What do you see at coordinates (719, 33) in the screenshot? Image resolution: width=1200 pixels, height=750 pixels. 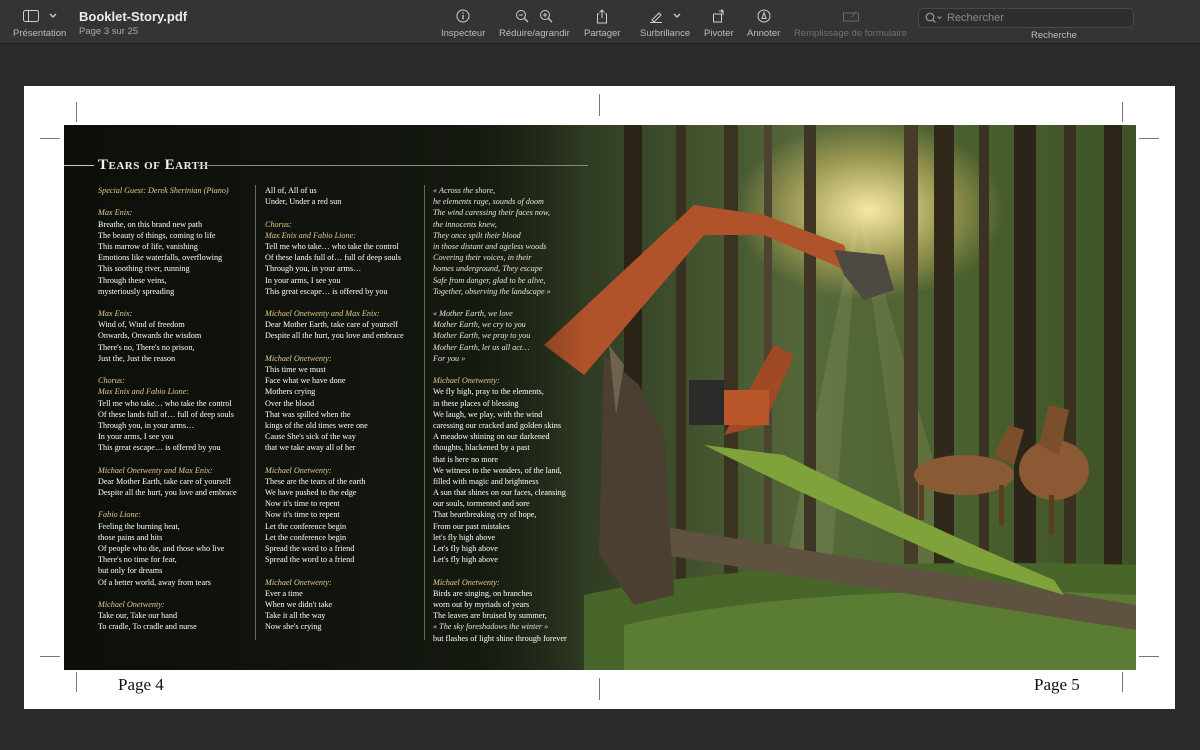 I see `rotate-label: Pivoter` at bounding box center [719, 33].